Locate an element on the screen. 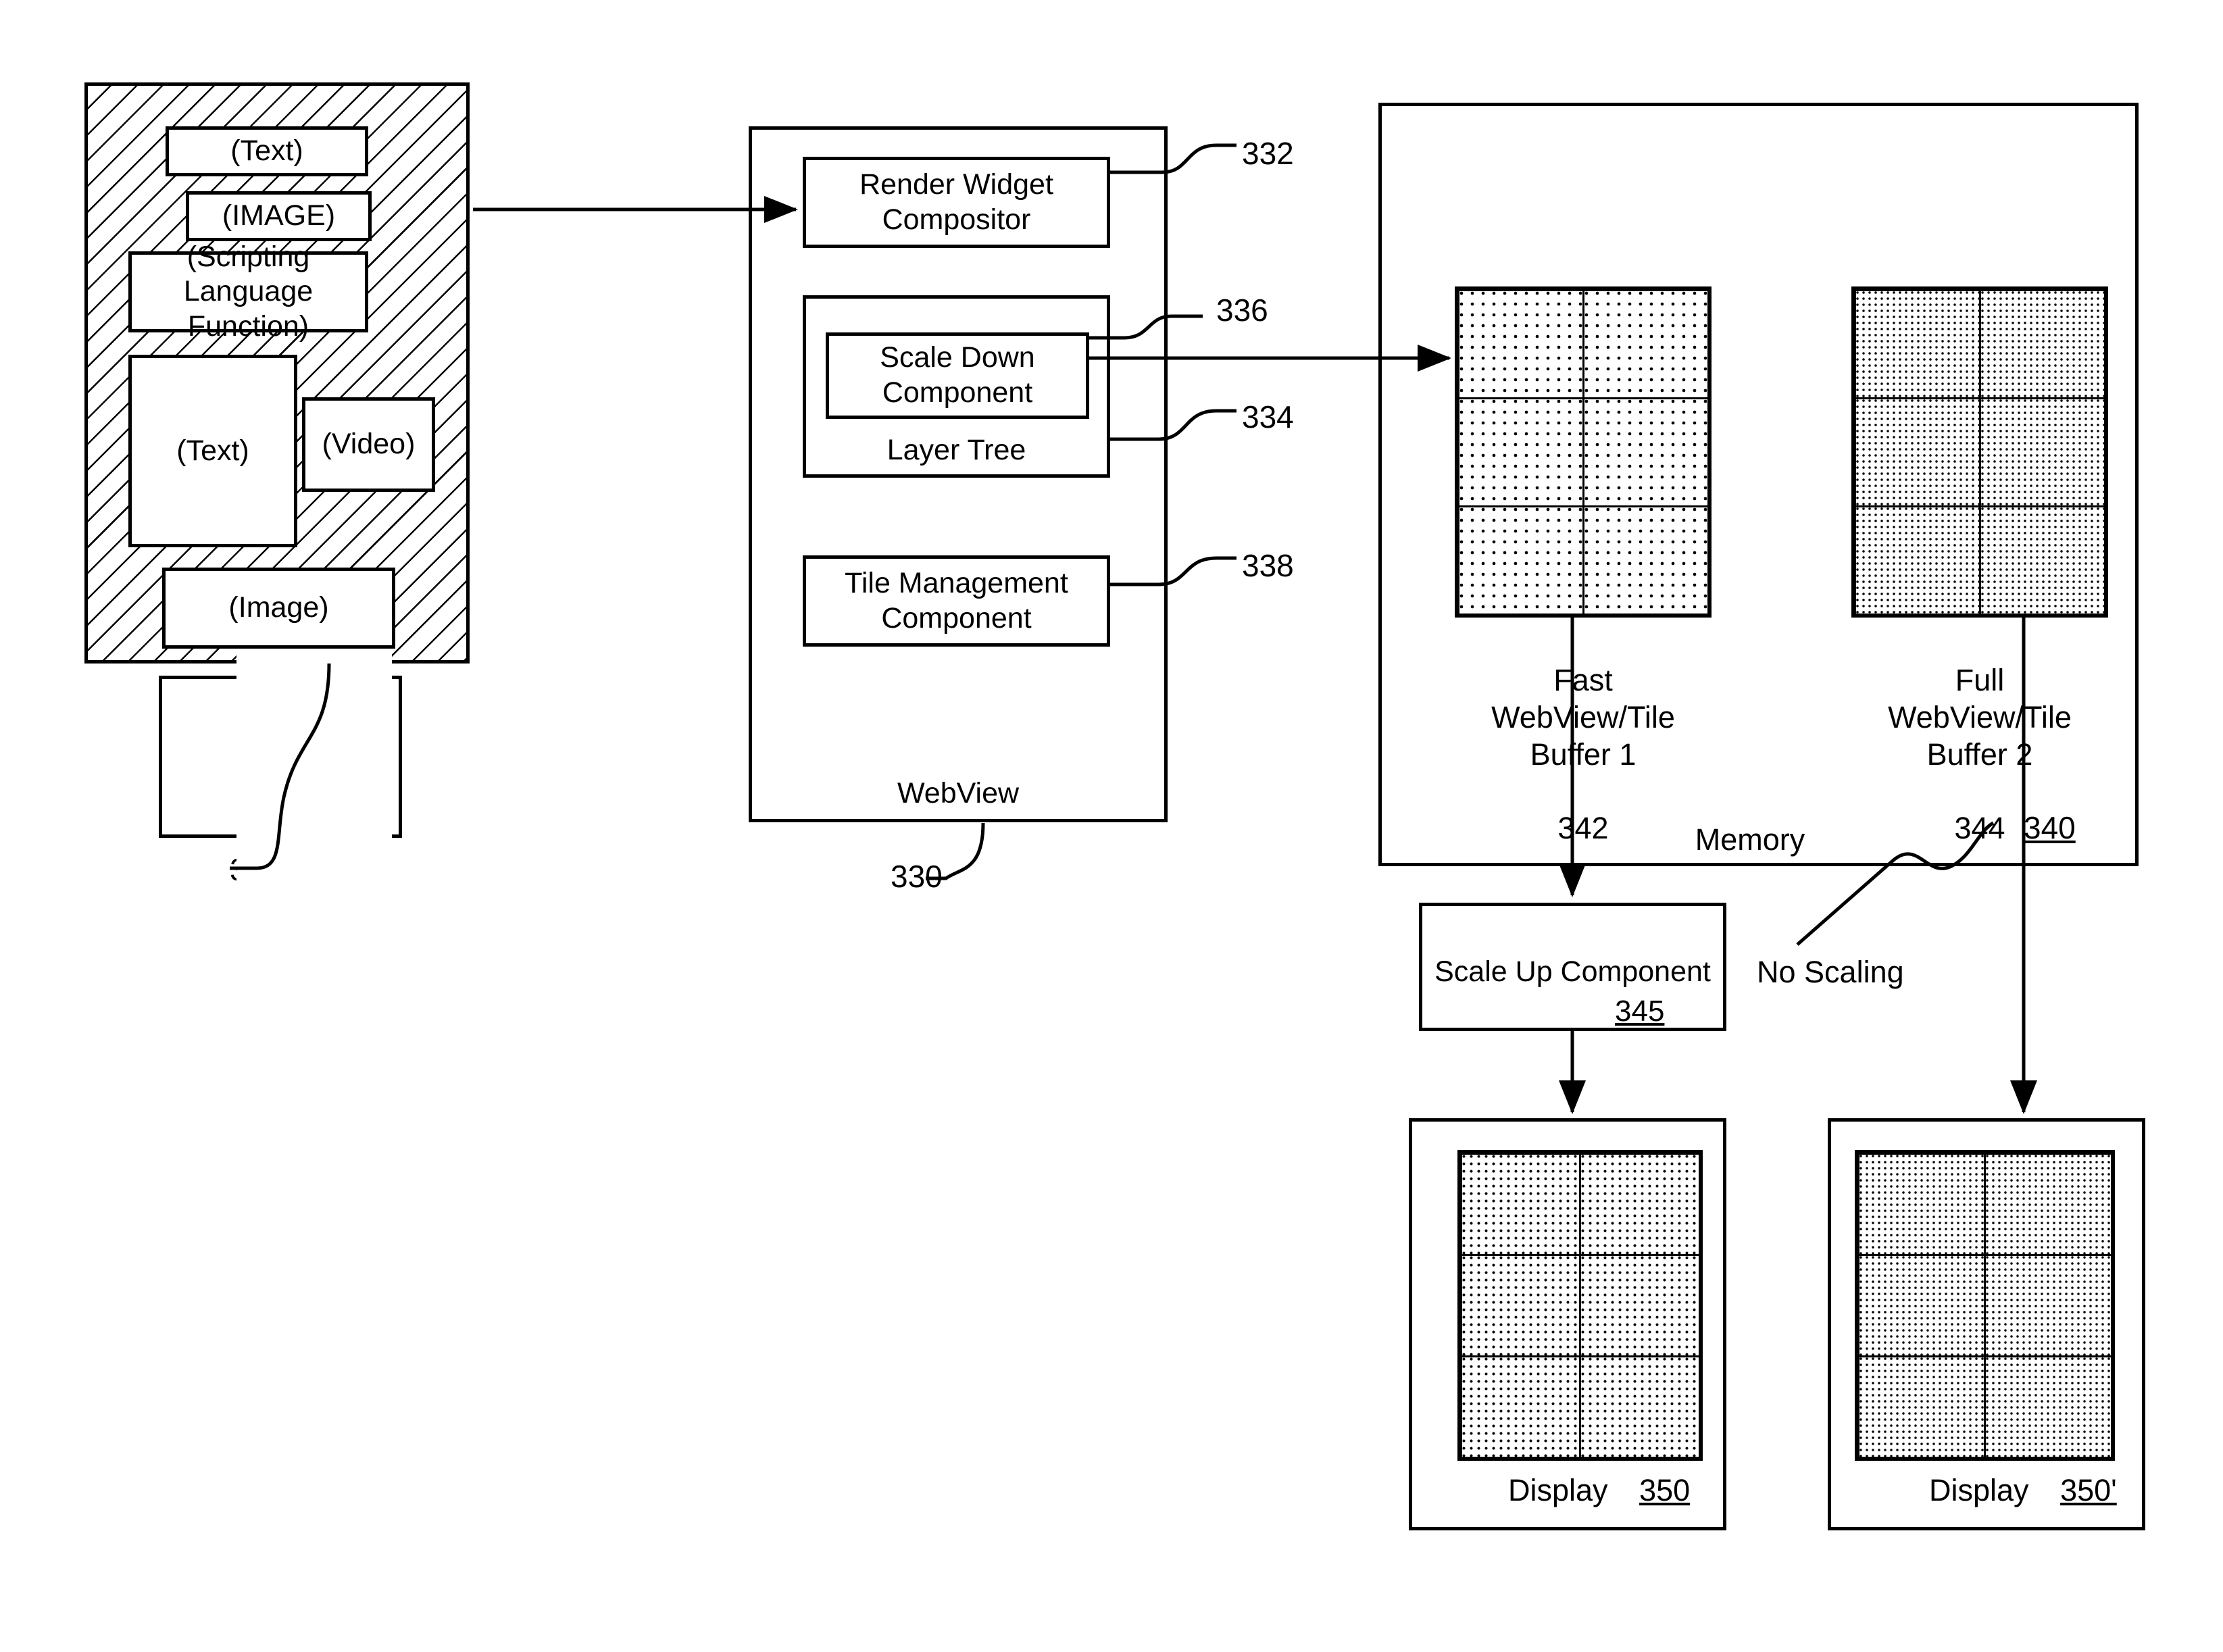 This screenshot has width=2223, height=1652. buffer-caption: Fast WebView/Tile Buffer 1 is located at coordinates (1583, 717).